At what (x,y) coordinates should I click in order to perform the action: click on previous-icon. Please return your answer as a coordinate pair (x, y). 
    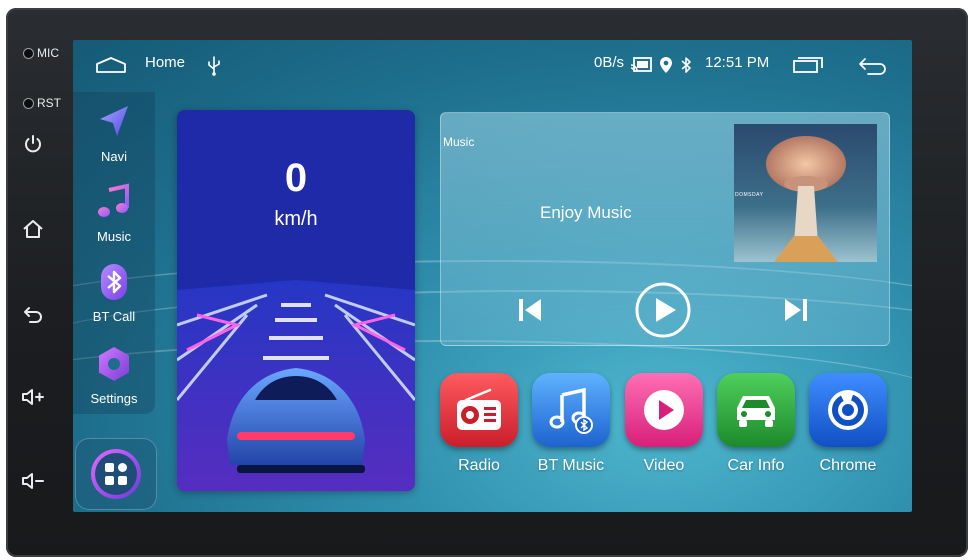
    Looking at the image, I should click on (530, 310).